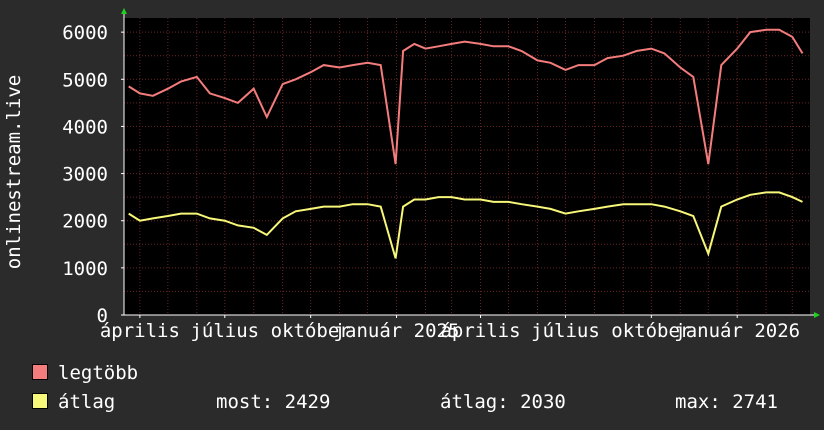 The image size is (824, 430). What do you see at coordinates (98, 373) in the screenshot?
I see `legend-label-max: legtöbb` at bounding box center [98, 373].